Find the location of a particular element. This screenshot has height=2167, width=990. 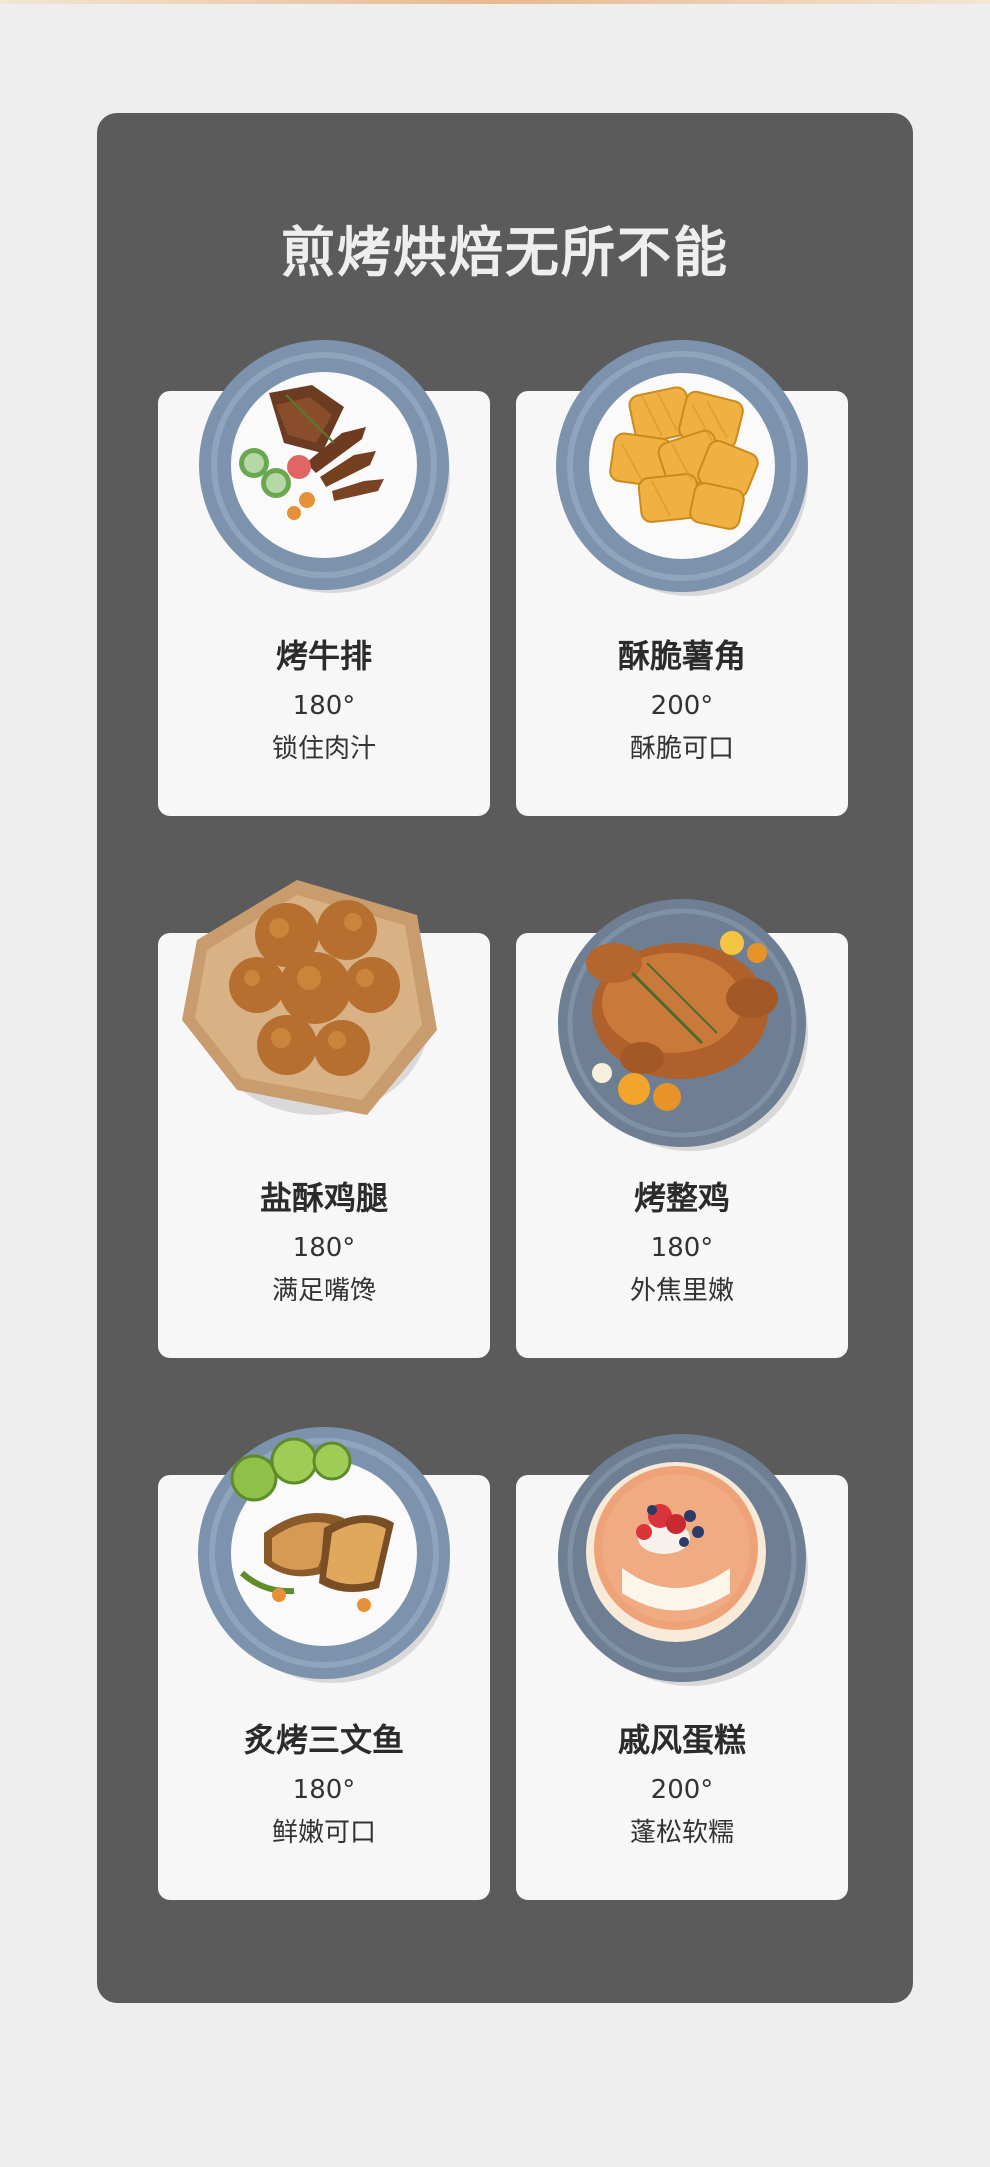

dish-name: 烤整鸡 is located at coordinates (681, 1198).